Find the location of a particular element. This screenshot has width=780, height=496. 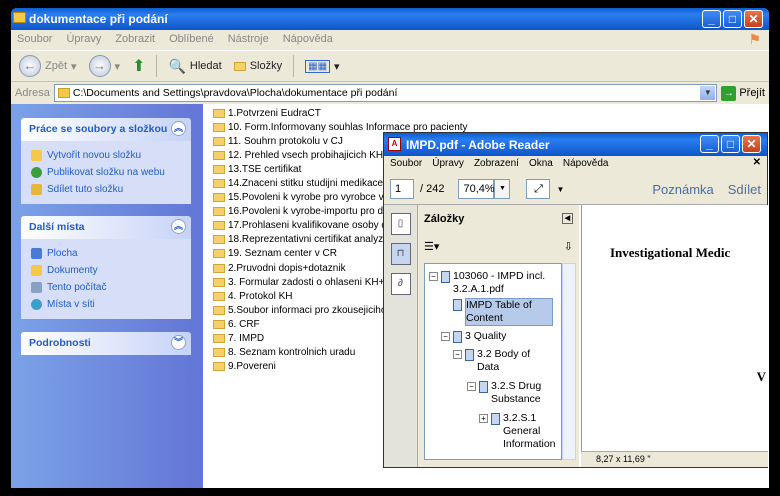

documents-icon is located at coordinates (36, 270).